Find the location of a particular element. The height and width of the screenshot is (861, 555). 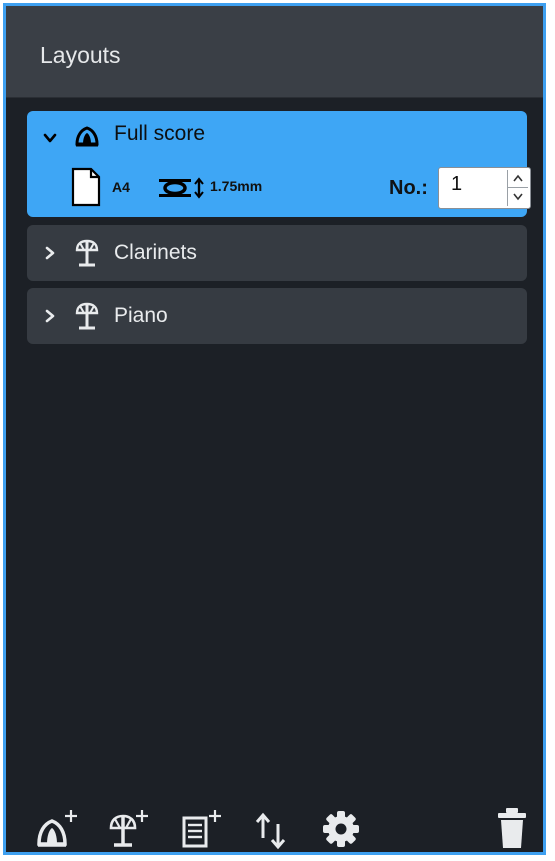

gear-icon is located at coordinates (341, 829).